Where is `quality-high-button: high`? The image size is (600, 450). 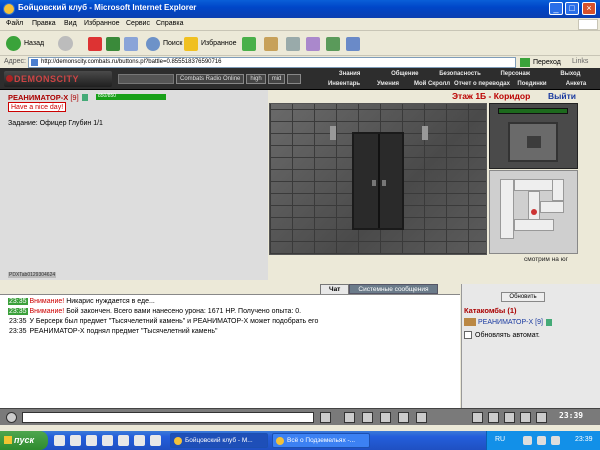
quality-high-button: high is located at coordinates (256, 79).